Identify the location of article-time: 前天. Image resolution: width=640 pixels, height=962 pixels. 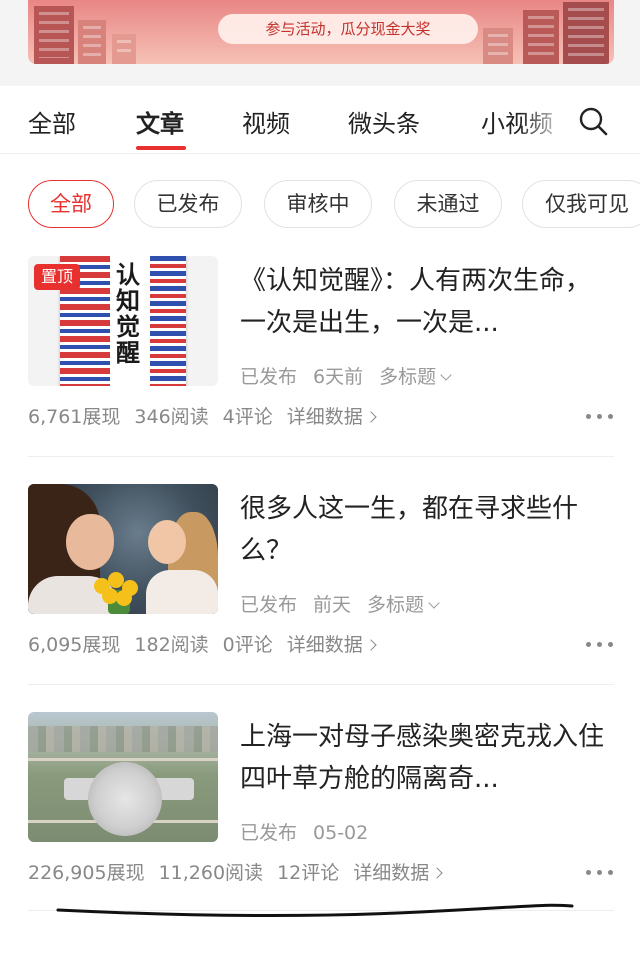
(332, 605).